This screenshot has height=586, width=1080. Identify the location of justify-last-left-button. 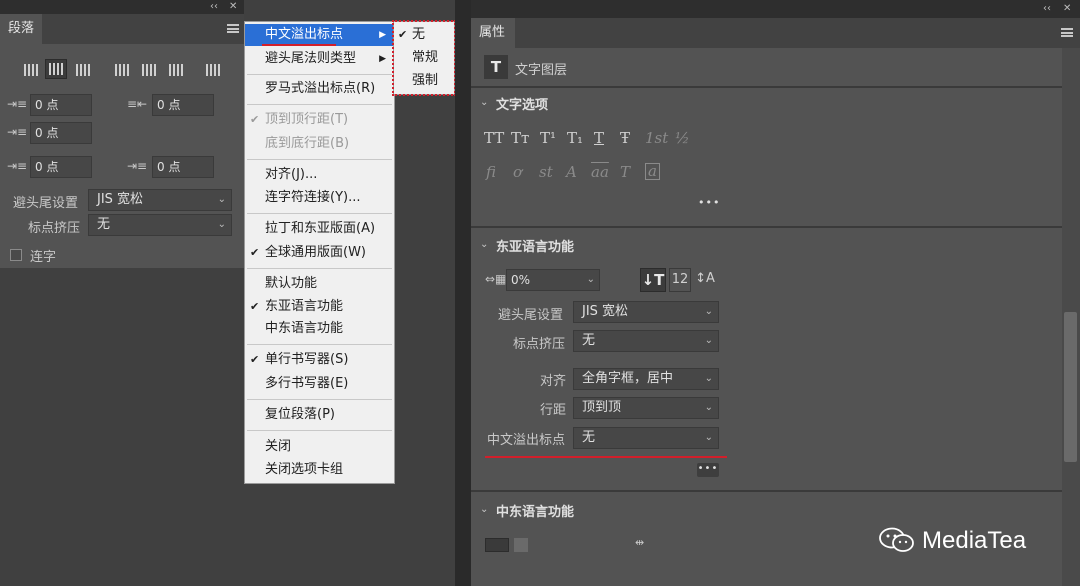
(122, 70).